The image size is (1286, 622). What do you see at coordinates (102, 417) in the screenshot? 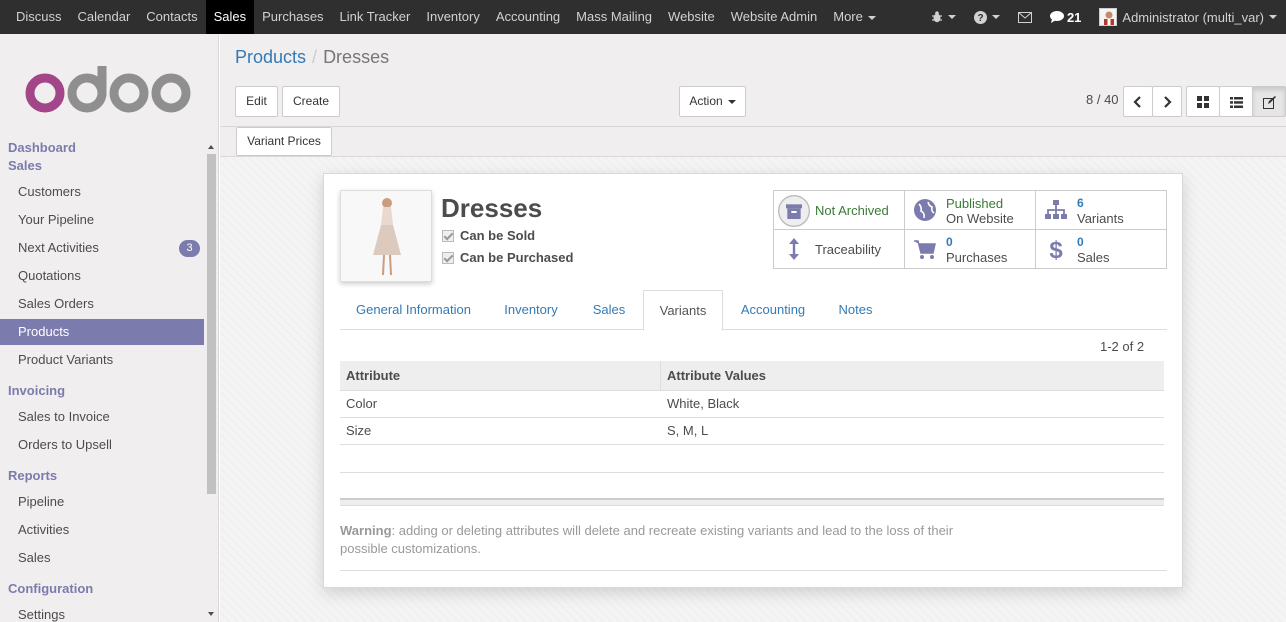
I see `sidebar-item-sales-to-invoice: Sales to Invoice` at bounding box center [102, 417].